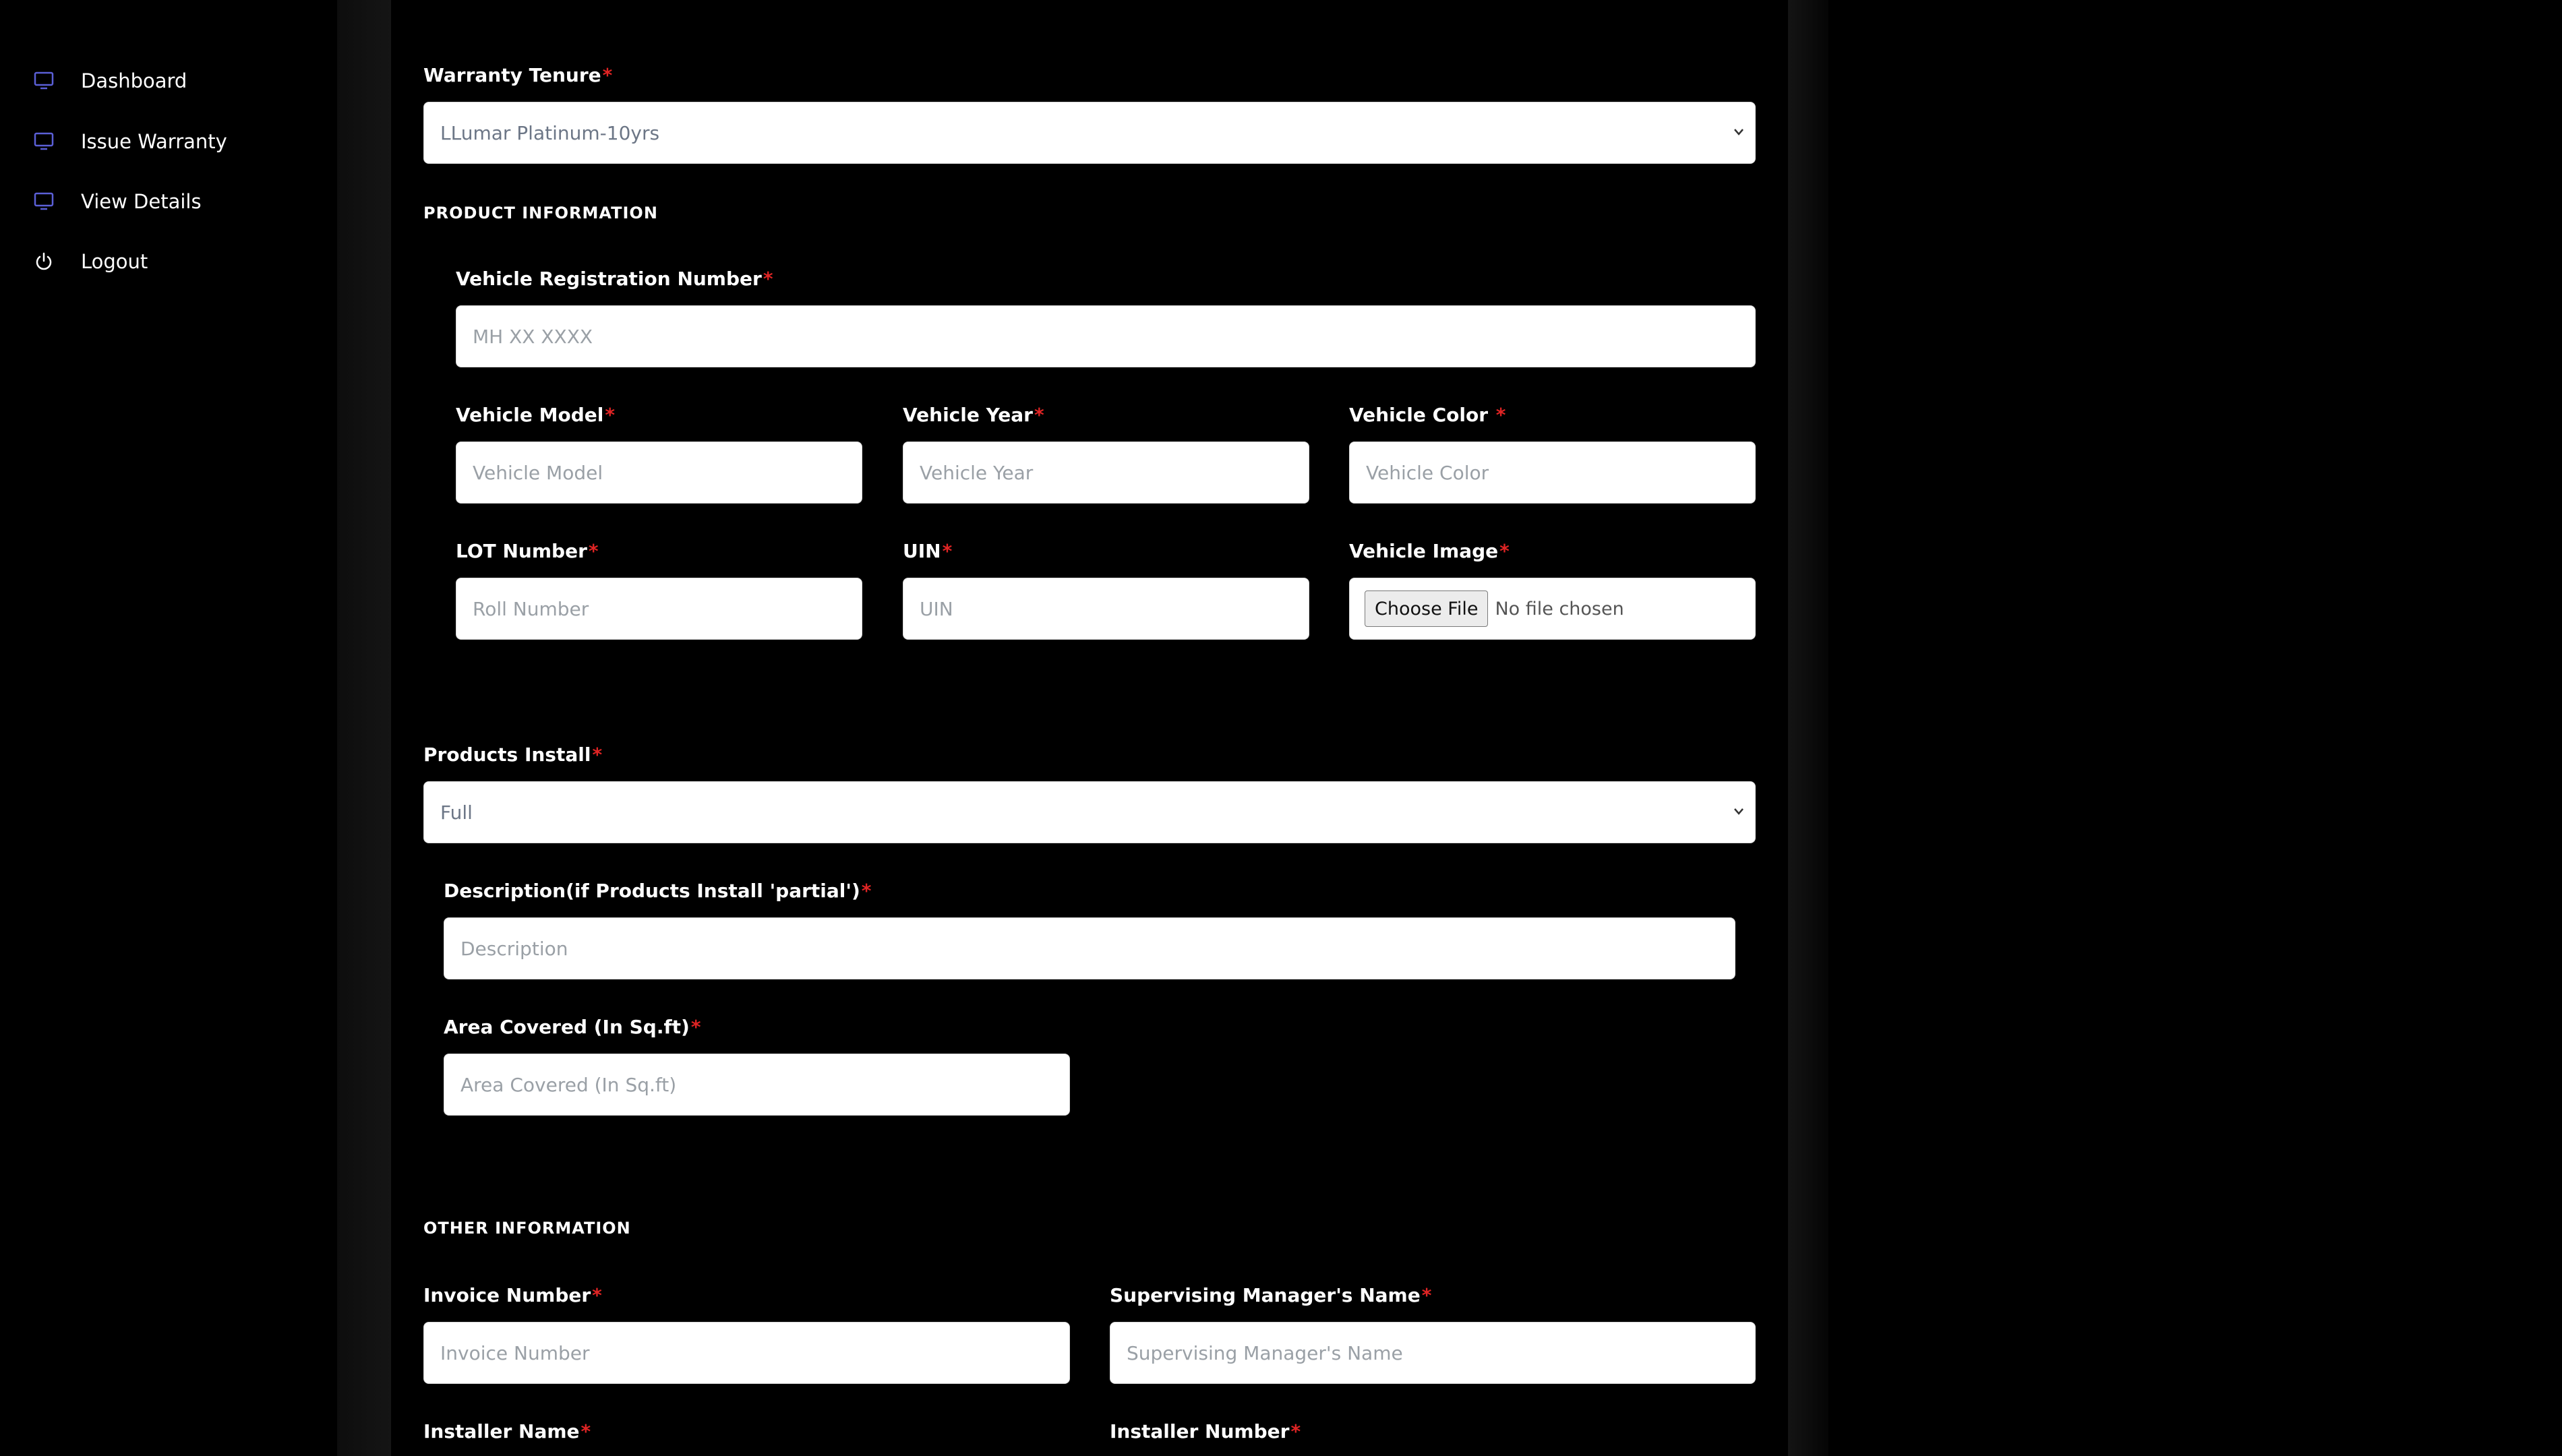  Describe the element at coordinates (1090, 133) in the screenshot. I see `warranty-tenure-select: LLumar Platinum-10yrs` at that location.